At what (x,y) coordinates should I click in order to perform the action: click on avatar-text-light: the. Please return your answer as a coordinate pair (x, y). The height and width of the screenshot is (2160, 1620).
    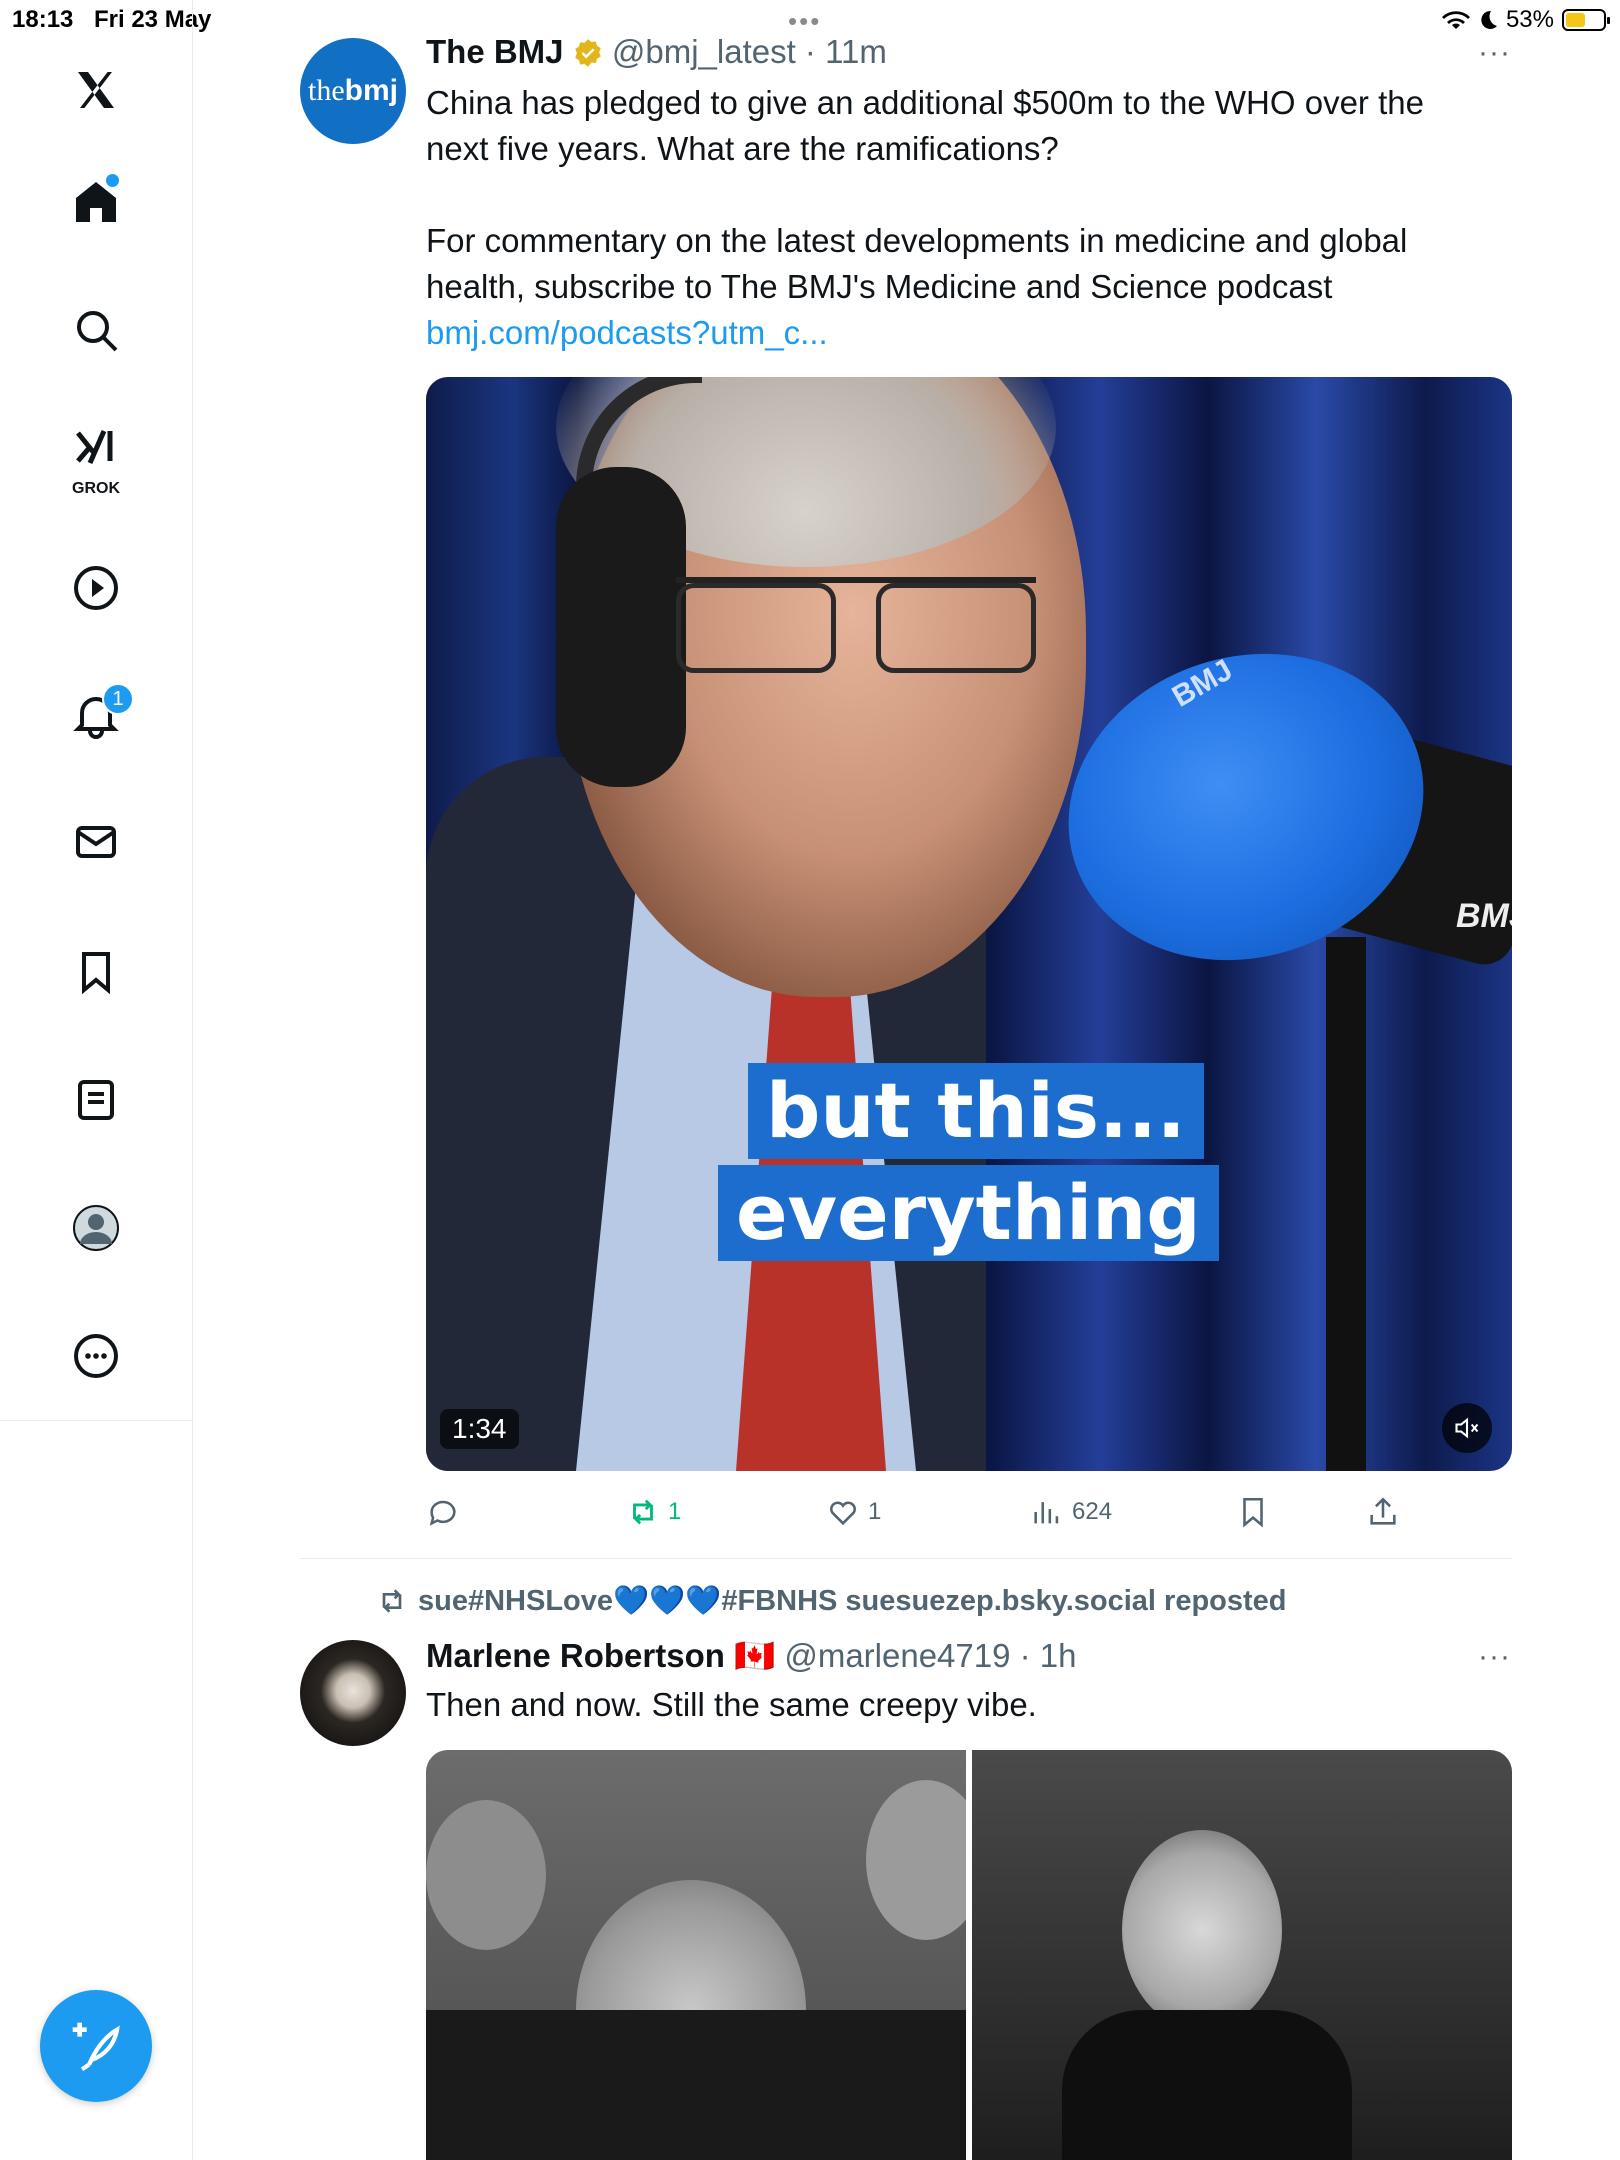
    Looking at the image, I should click on (326, 90).